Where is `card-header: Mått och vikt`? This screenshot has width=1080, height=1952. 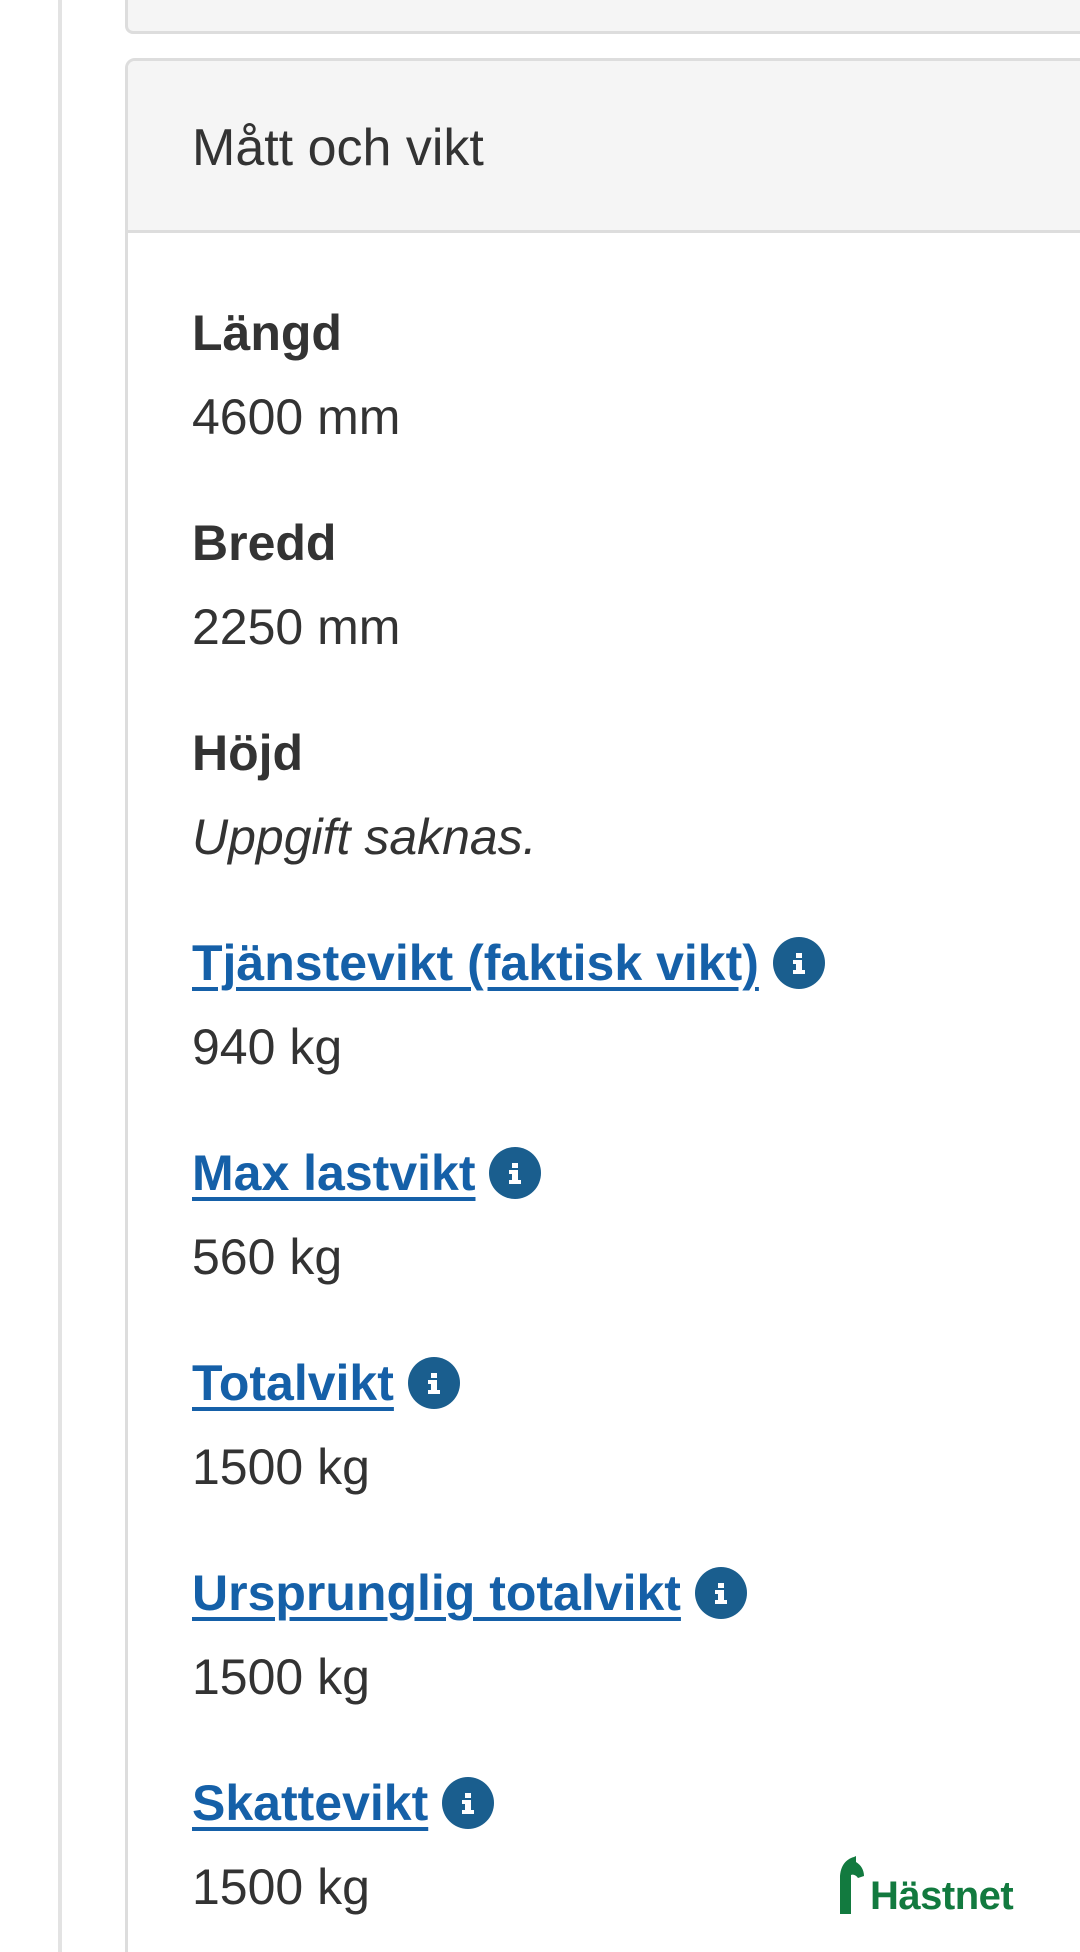
card-header: Mått och vikt is located at coordinates (604, 147).